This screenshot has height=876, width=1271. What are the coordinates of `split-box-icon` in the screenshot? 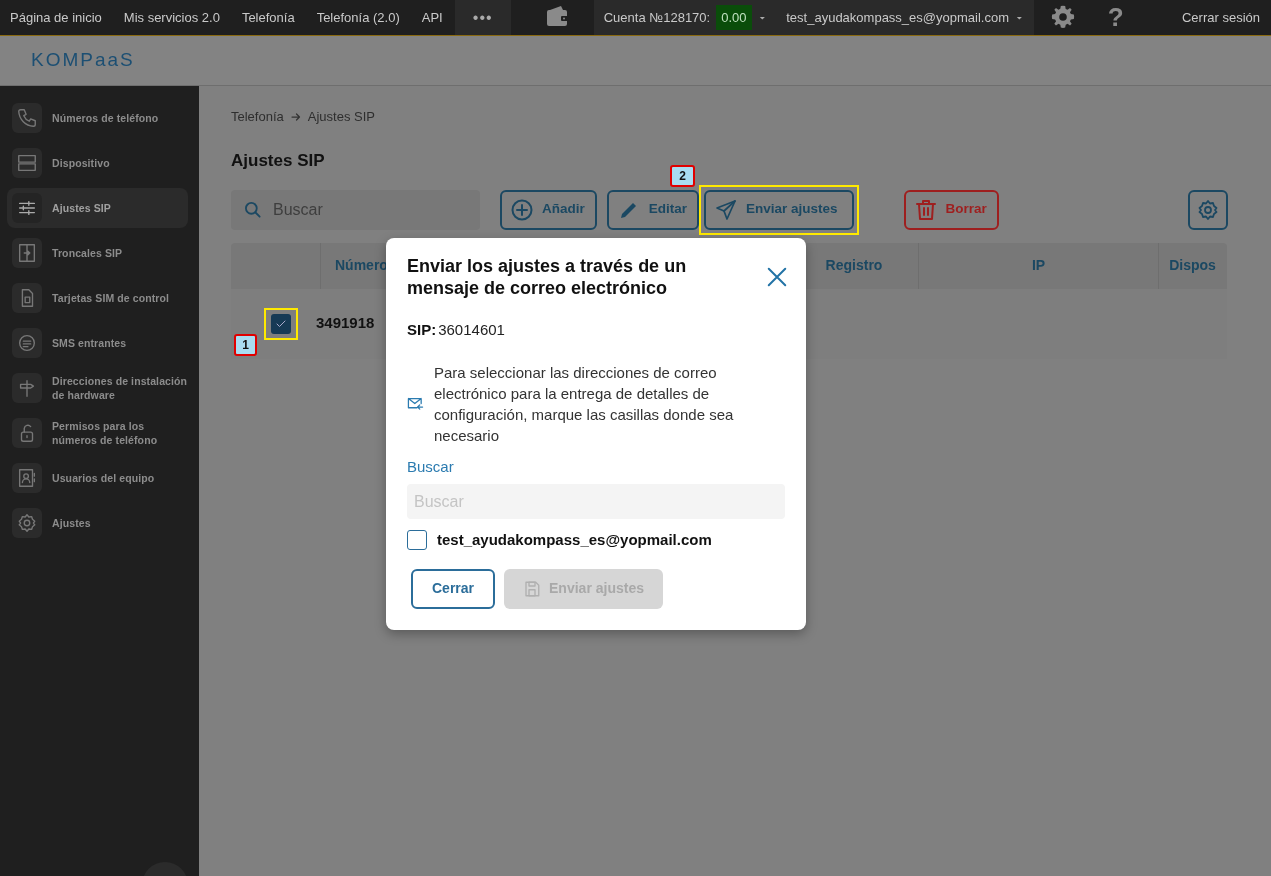 It's located at (27, 253).